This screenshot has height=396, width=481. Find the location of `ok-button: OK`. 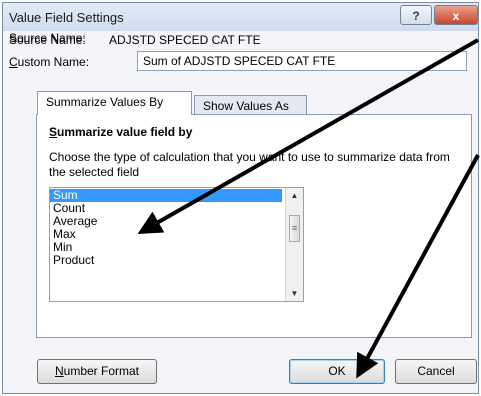

ok-button: OK is located at coordinates (337, 371).